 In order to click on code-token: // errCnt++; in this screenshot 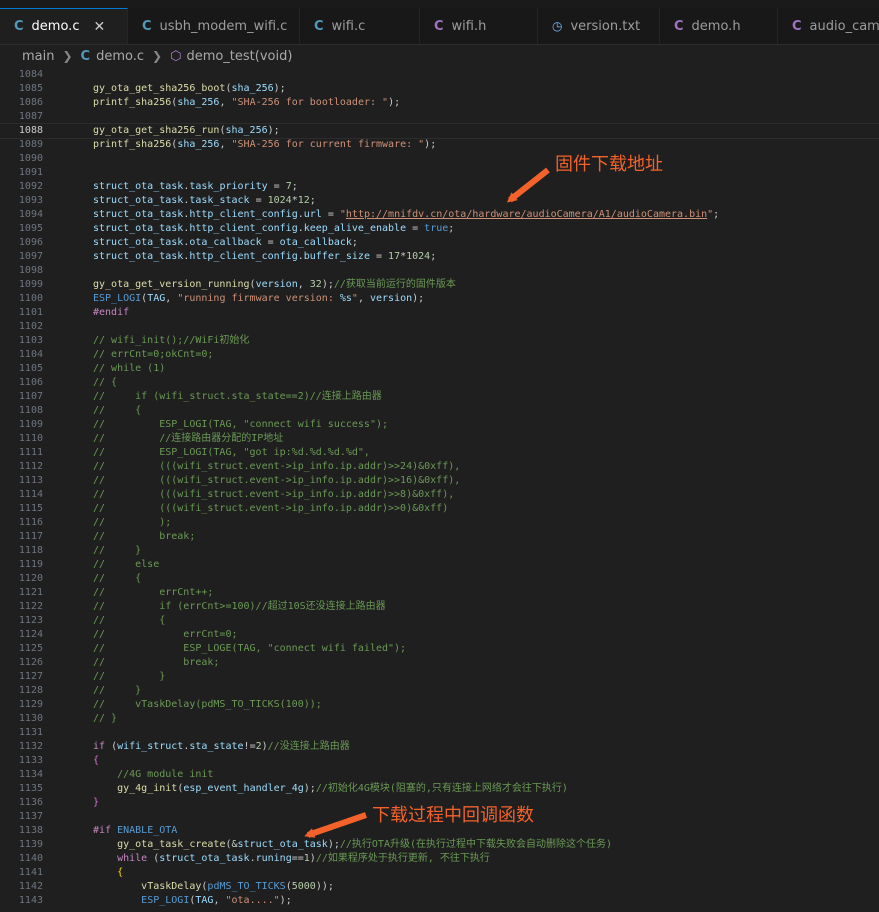, I will do `click(153, 592)`.